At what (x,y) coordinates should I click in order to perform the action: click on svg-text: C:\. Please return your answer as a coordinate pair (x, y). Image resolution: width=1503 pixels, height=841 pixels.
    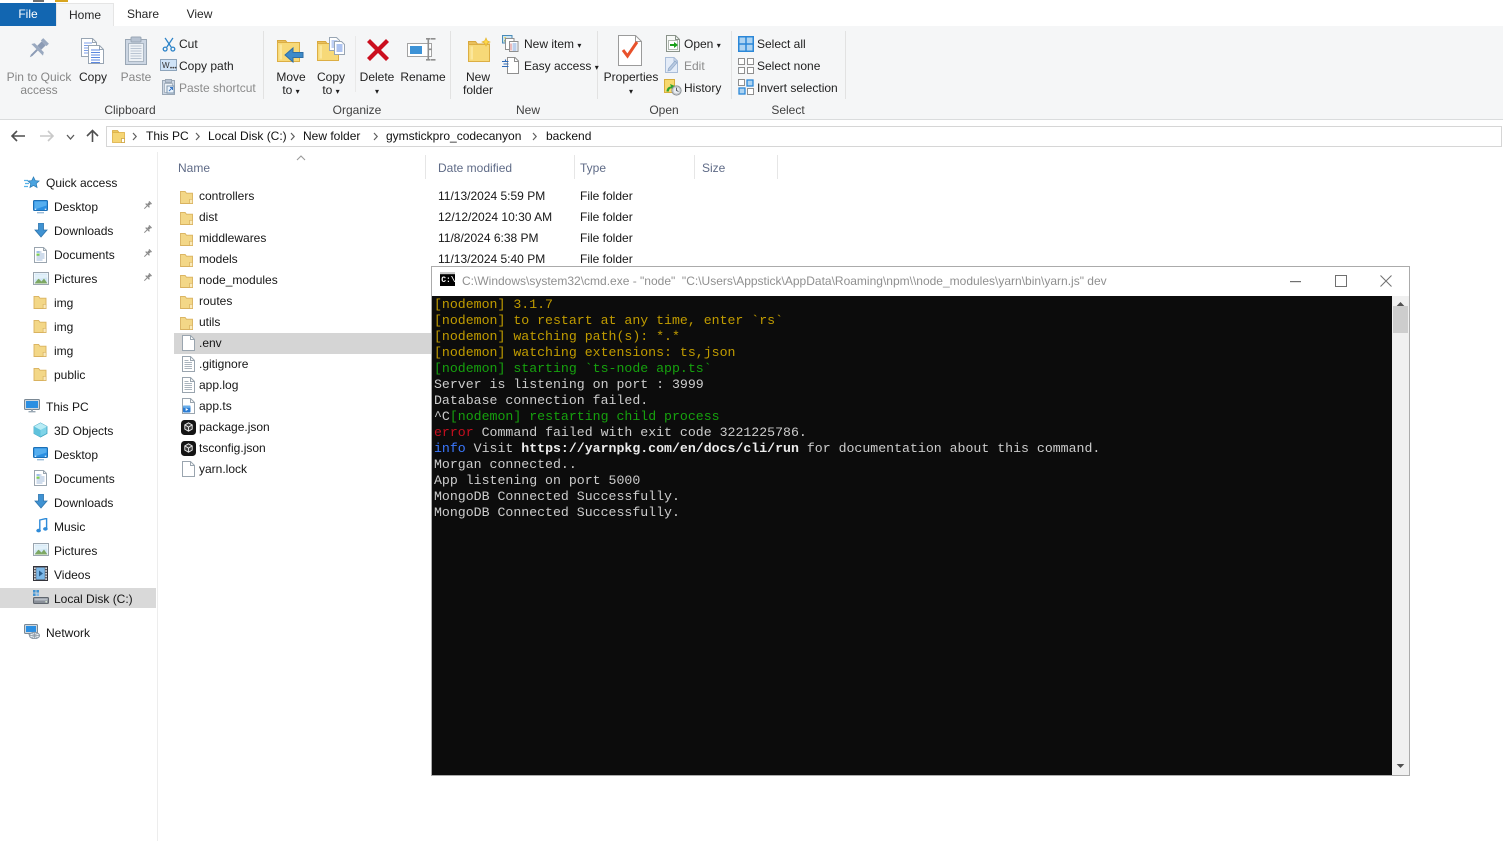
    Looking at the image, I should click on (448, 280).